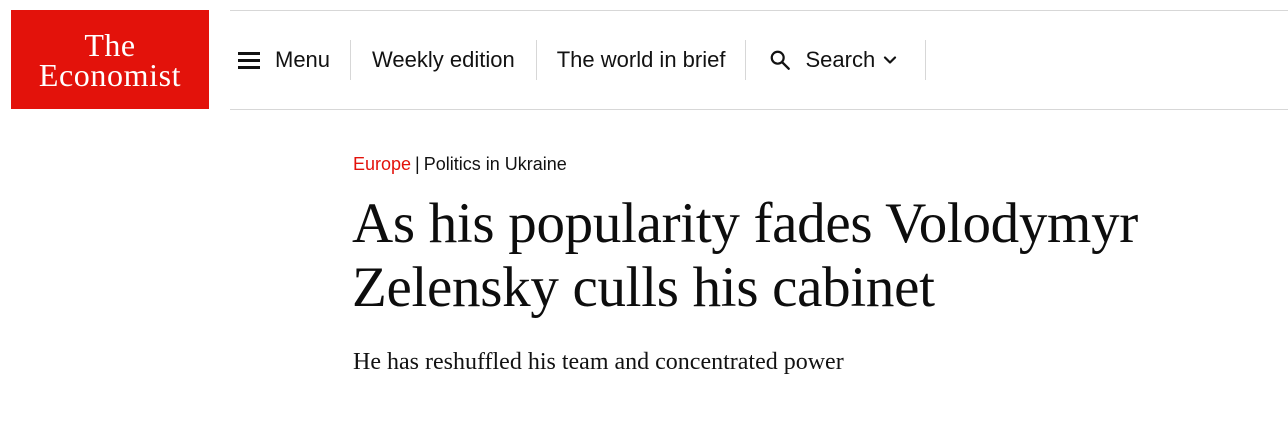  I want to click on search-label: Search, so click(840, 59).